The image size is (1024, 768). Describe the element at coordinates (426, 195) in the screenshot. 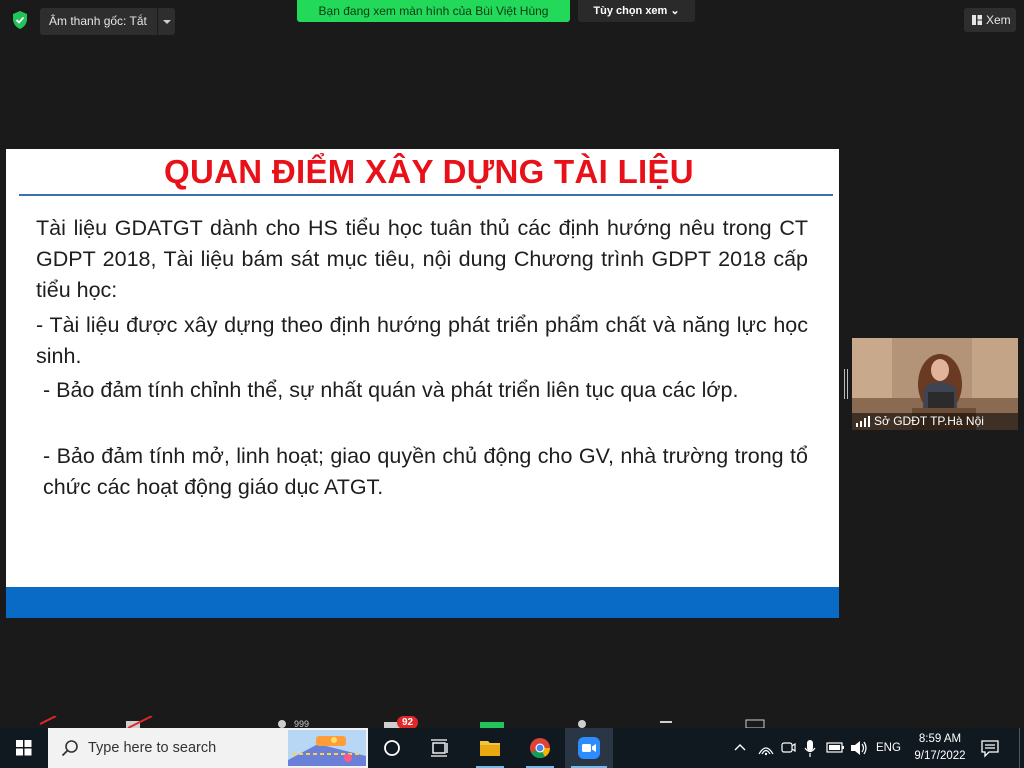

I see `title-divider` at that location.